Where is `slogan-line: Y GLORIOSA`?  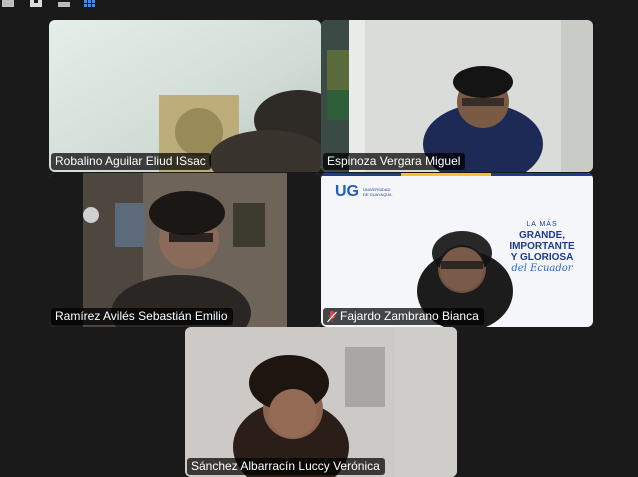
slogan-line: Y GLORIOSA is located at coordinates (542, 257).